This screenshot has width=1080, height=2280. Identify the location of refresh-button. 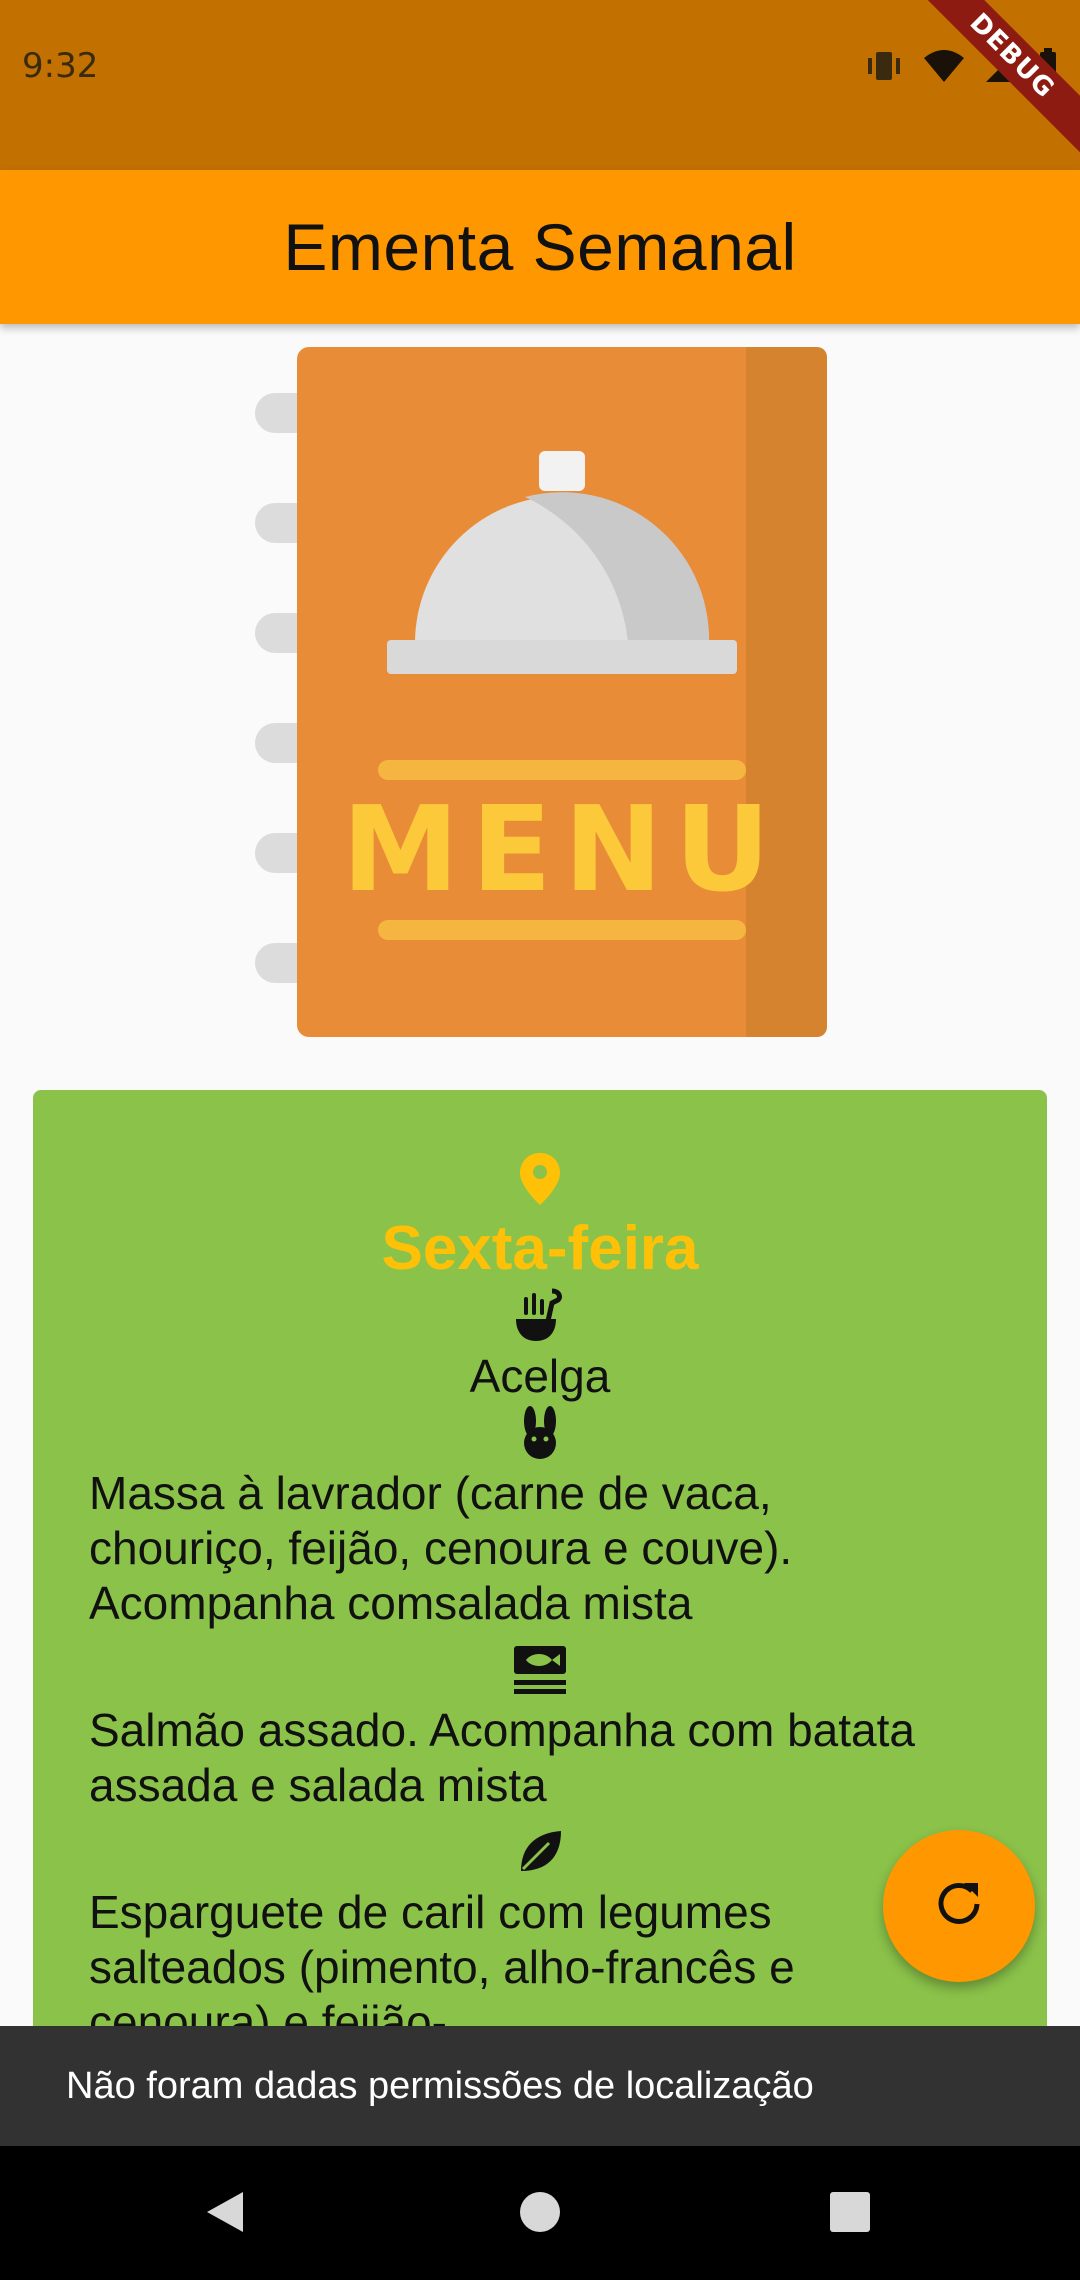
(959, 1906).